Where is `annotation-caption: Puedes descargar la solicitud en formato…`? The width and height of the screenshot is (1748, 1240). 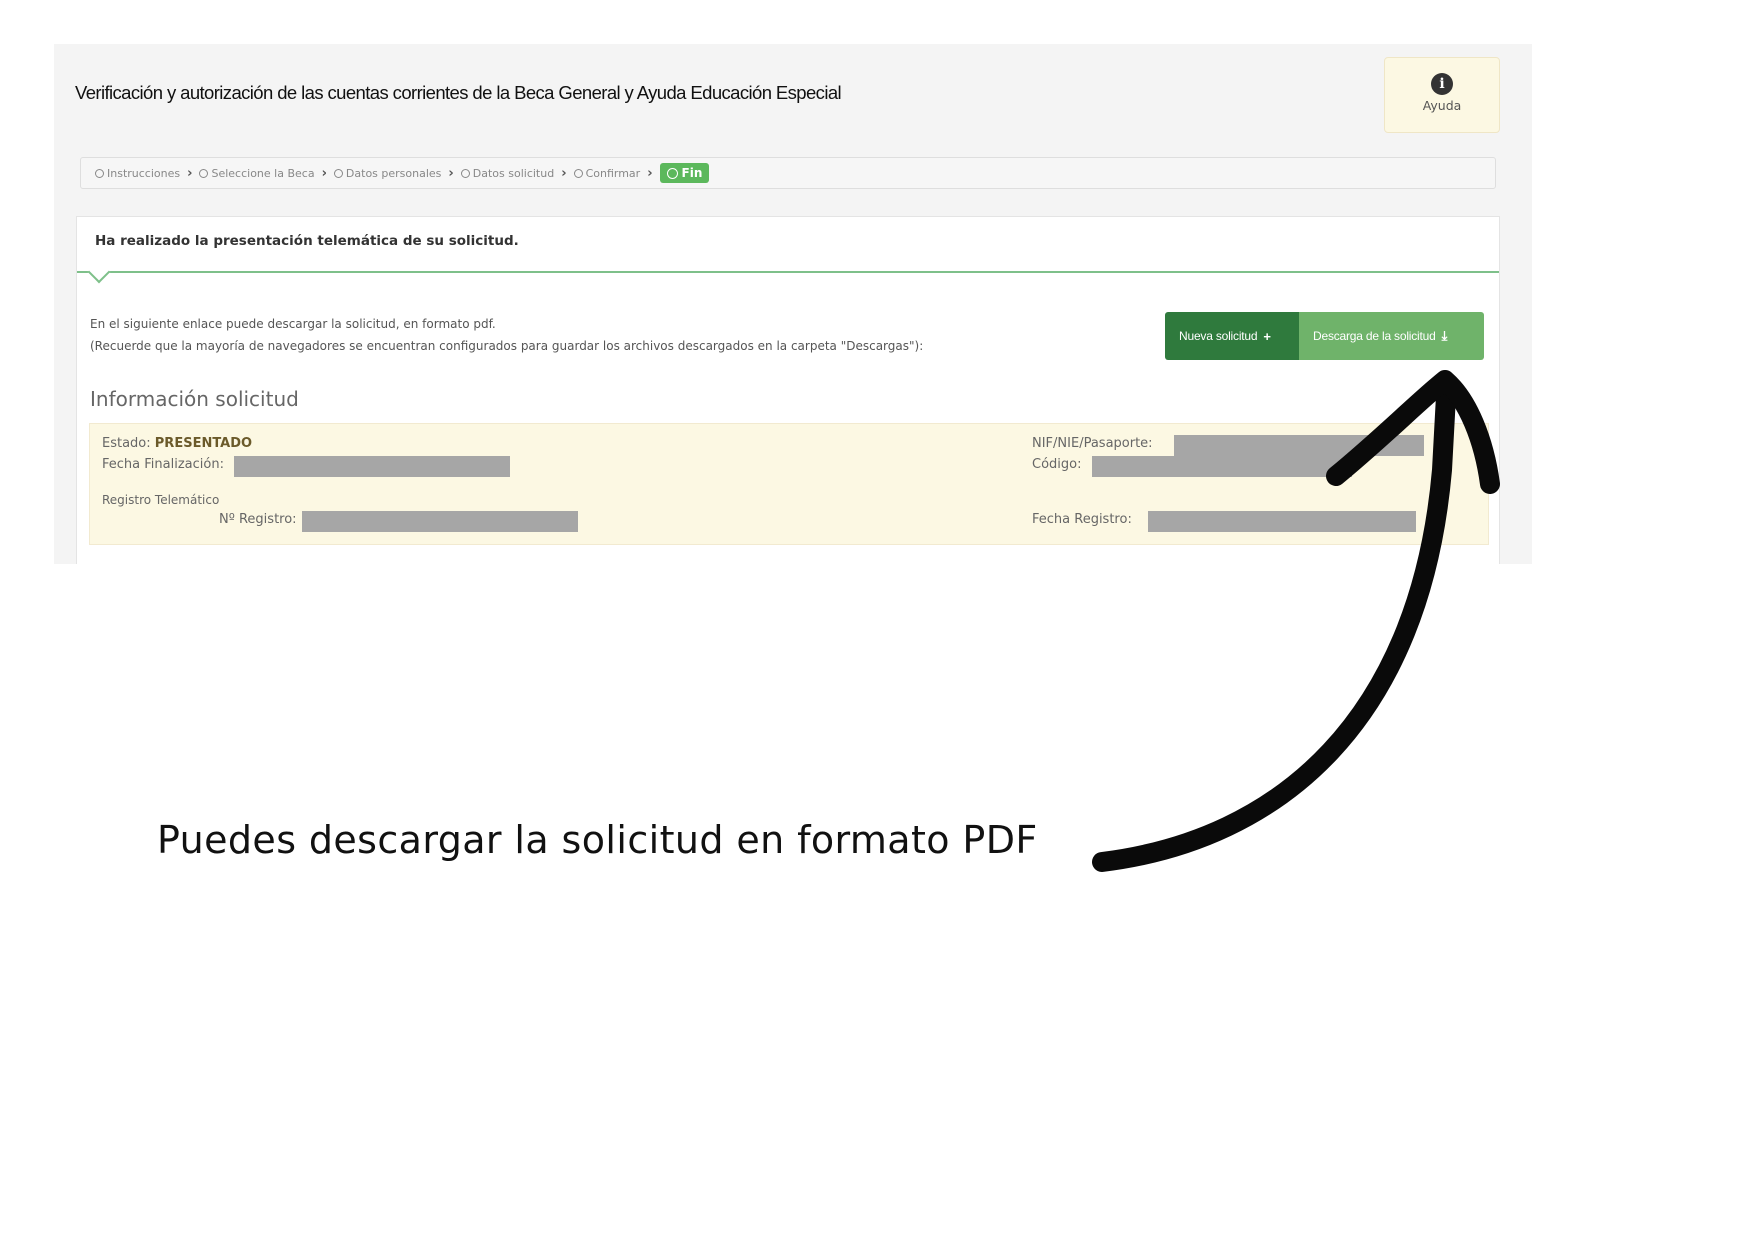 annotation-caption: Puedes descargar la solicitud en formato… is located at coordinates (597, 840).